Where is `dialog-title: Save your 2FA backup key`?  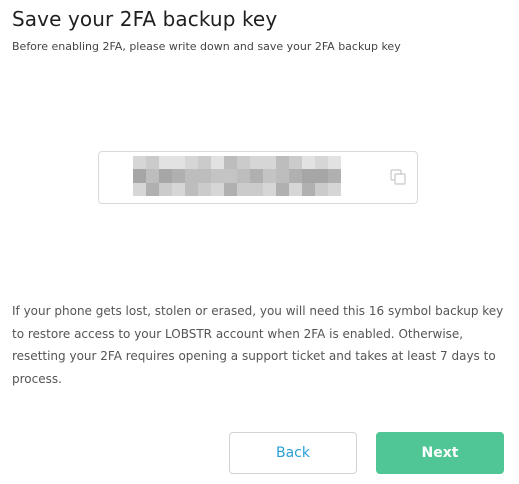
dialog-title: Save your 2FA backup key is located at coordinates (145, 19).